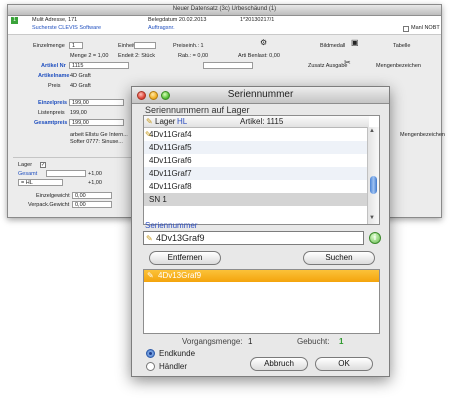 The image size is (453, 405). What do you see at coordinates (158, 199) in the screenshot?
I see `serial-row-label: SN 1` at bounding box center [158, 199].